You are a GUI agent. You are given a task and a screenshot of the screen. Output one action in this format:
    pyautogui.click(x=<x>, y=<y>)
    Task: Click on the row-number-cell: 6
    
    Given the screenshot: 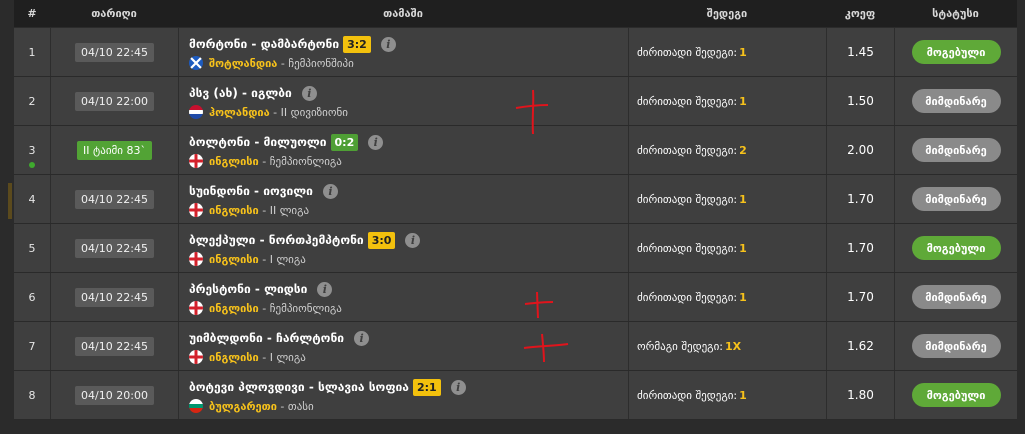 What is the action you would take?
    pyautogui.click(x=32, y=297)
    